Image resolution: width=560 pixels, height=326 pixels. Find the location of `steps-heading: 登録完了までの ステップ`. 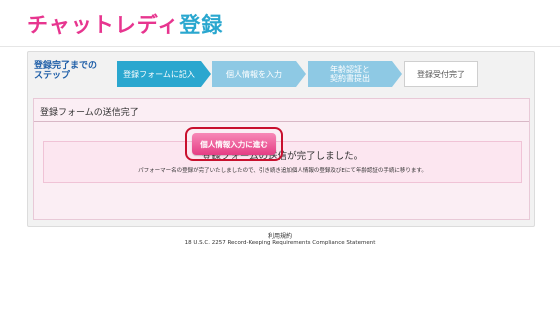

steps-heading: 登録完了までの ステップ is located at coordinates (66, 71).